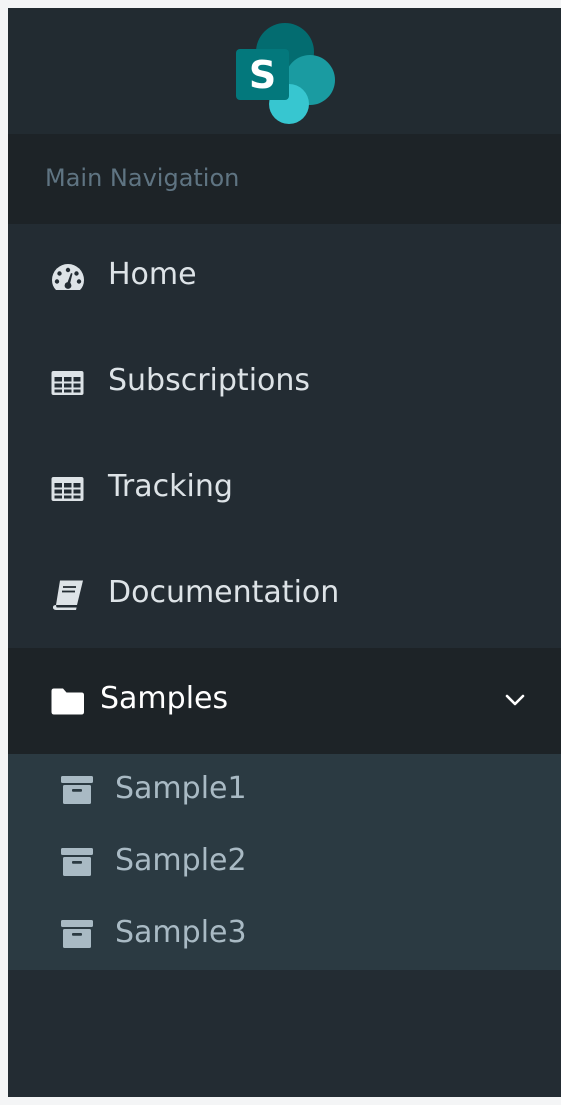 This screenshot has width=561, height=1105. I want to click on submenu-item-sample1: Sample1, so click(284, 790).